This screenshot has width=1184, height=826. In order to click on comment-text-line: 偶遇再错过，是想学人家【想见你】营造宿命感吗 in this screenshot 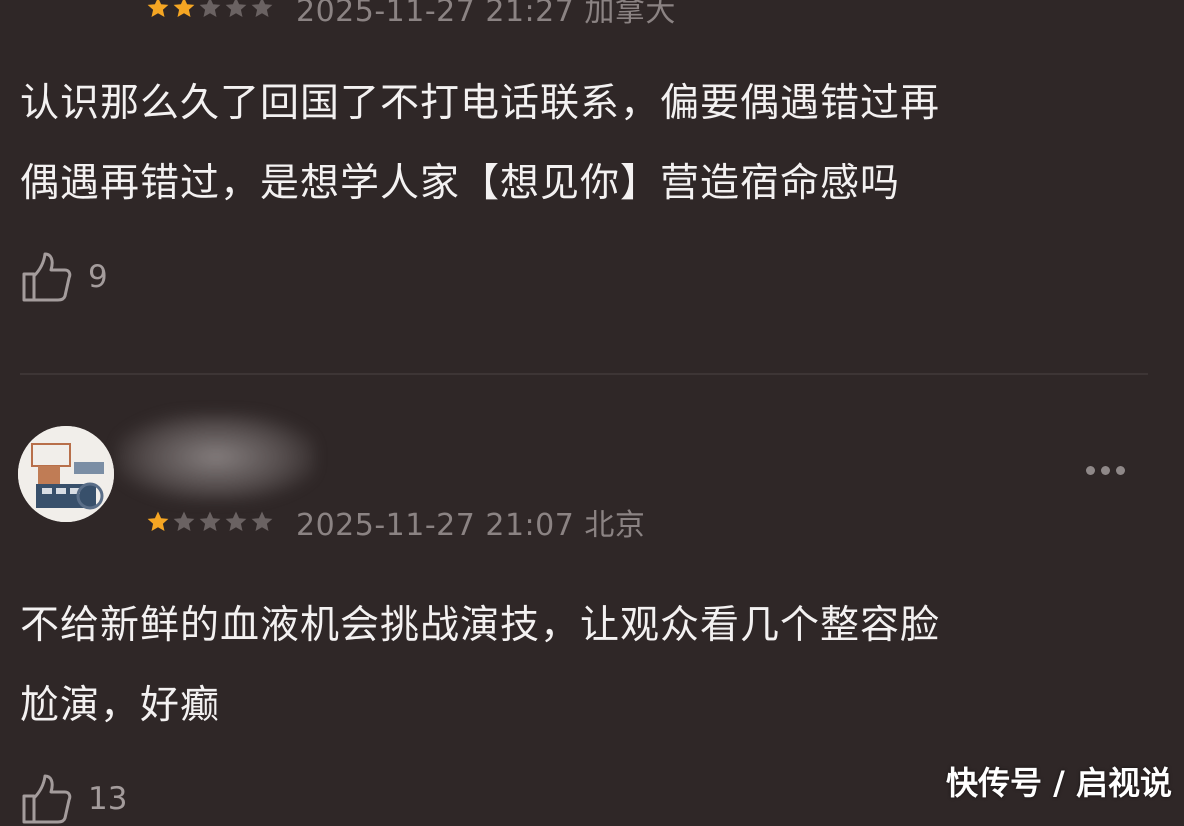, I will do `click(460, 183)`.